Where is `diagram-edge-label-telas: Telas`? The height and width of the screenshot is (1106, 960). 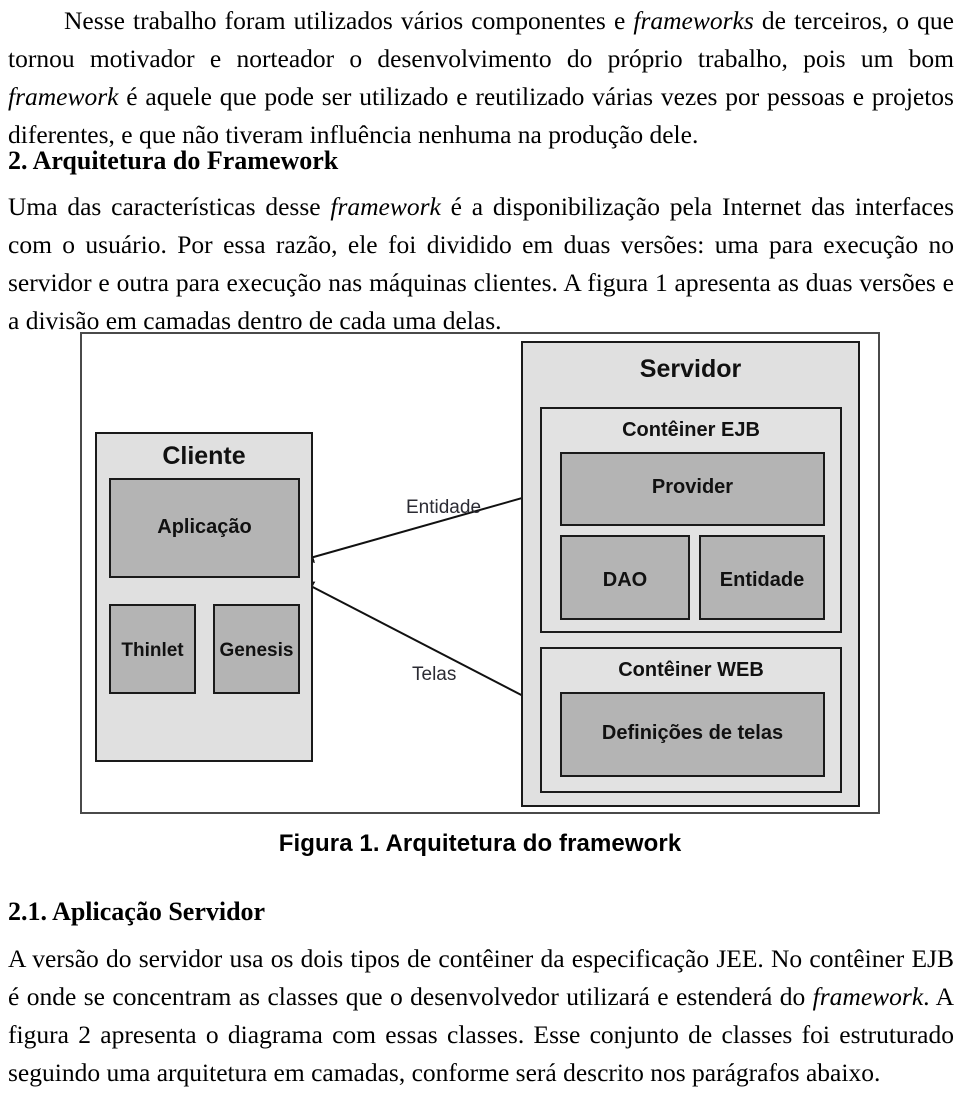
diagram-edge-label-telas: Telas is located at coordinates (434, 674).